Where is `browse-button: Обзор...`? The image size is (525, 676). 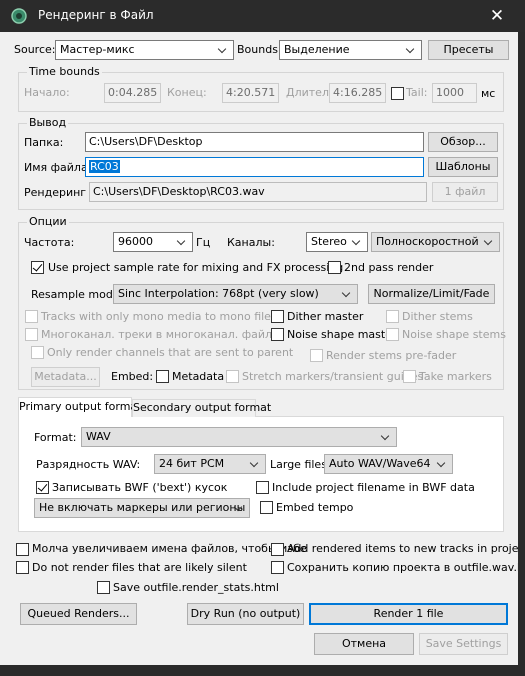
browse-button: Обзор... is located at coordinates (463, 142).